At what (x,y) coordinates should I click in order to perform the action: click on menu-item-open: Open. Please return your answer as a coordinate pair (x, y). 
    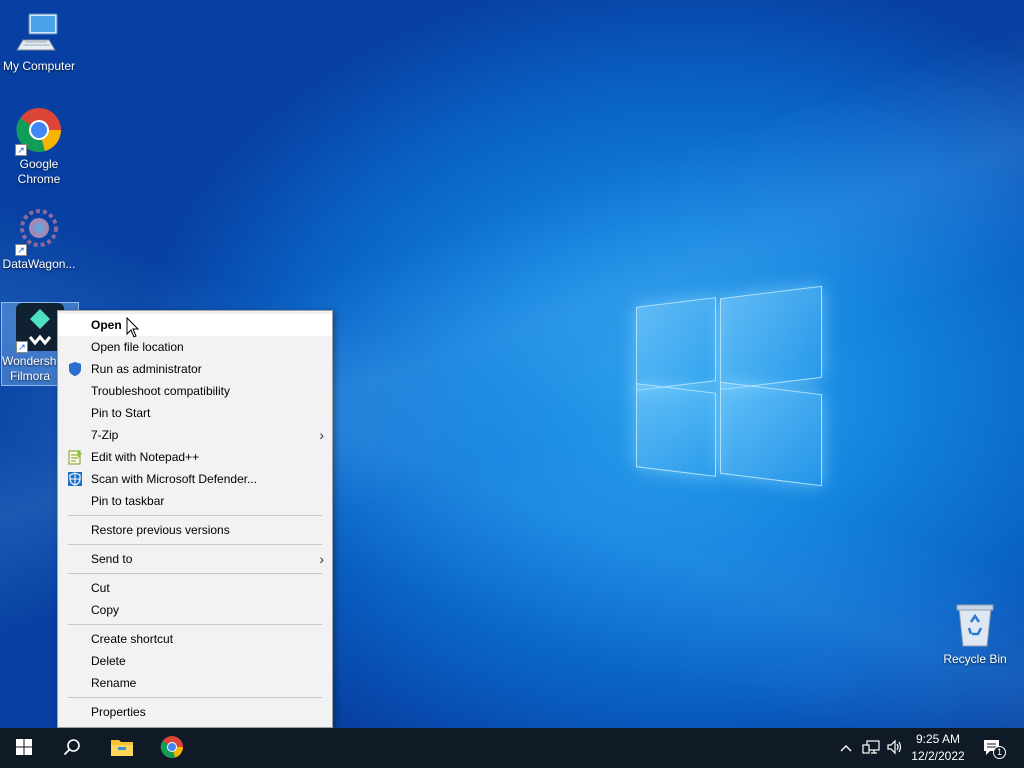
    Looking at the image, I should click on (195, 325).